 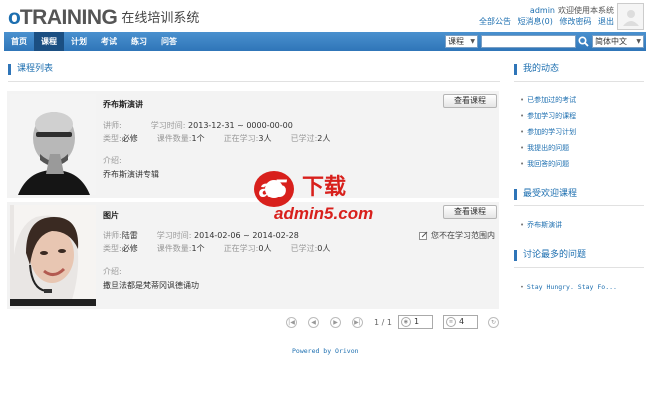 I want to click on a5-watermark-logo: a5 下载 admin5.com, so click(x=313, y=197).